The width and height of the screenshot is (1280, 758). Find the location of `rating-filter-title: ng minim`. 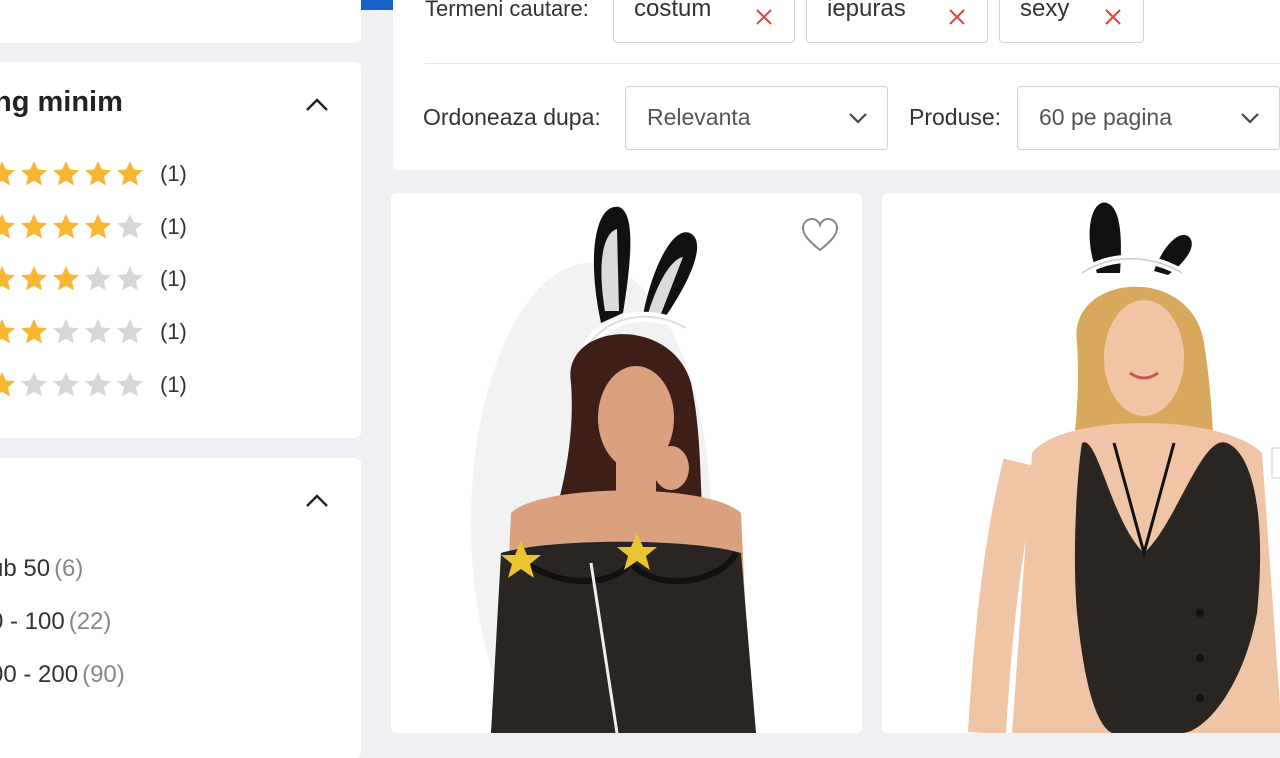

rating-filter-title: ng minim is located at coordinates (61, 102).